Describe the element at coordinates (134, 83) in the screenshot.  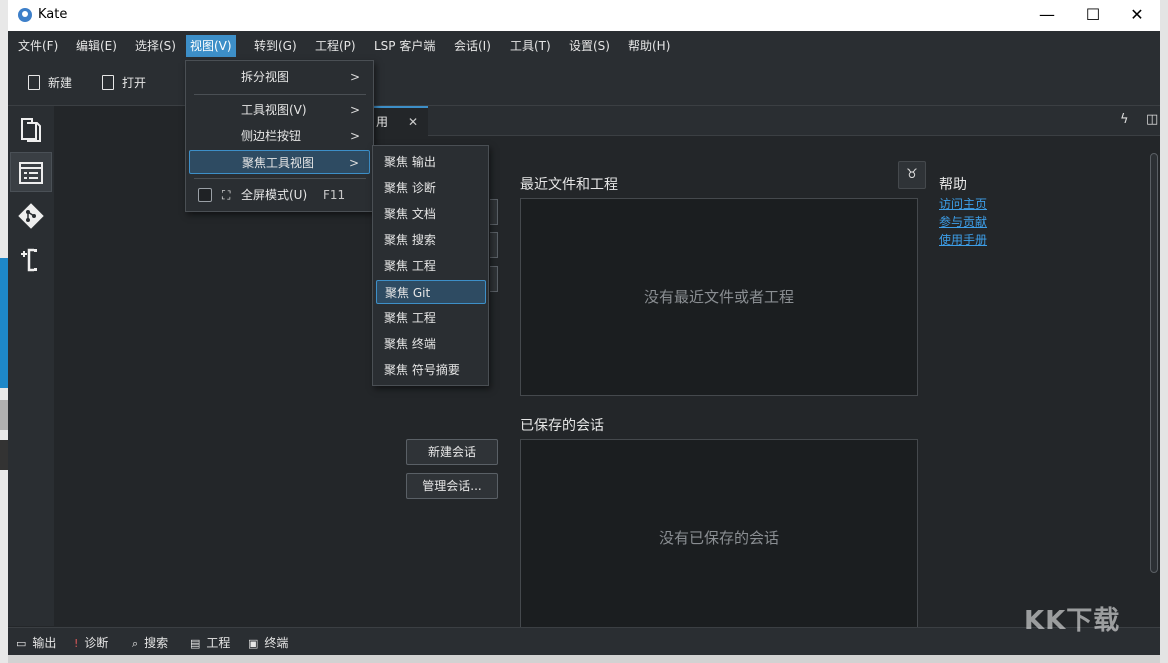
I see `open-file-label: 打开` at that location.